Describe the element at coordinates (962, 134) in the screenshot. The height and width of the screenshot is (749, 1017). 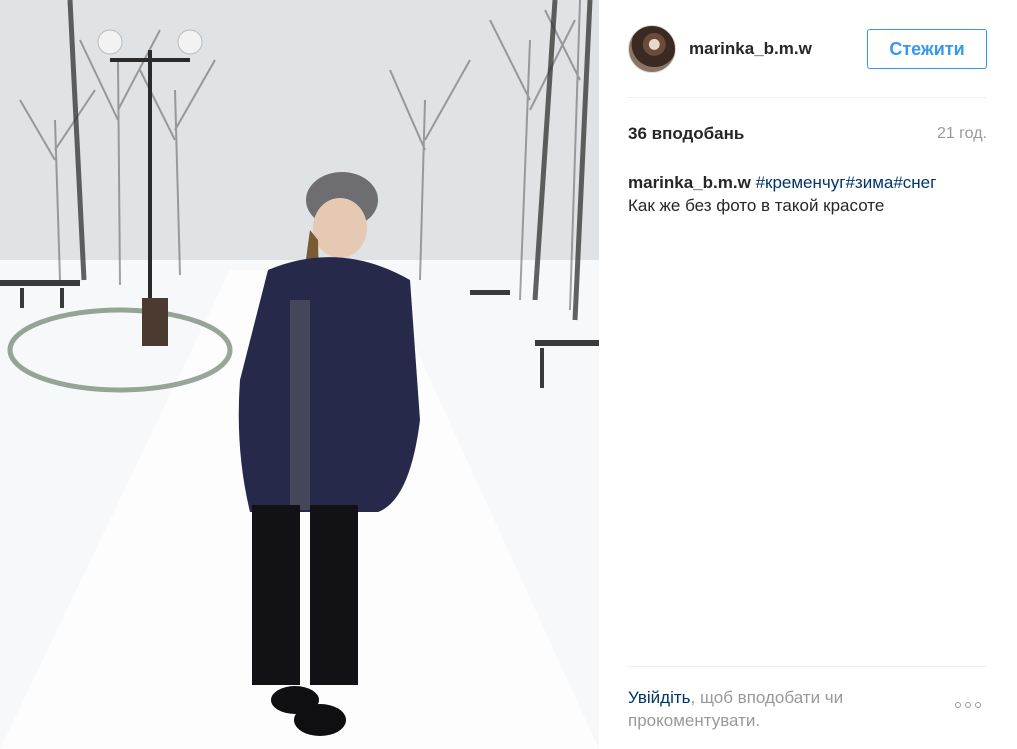
I see `post-time: 21 год.` at that location.